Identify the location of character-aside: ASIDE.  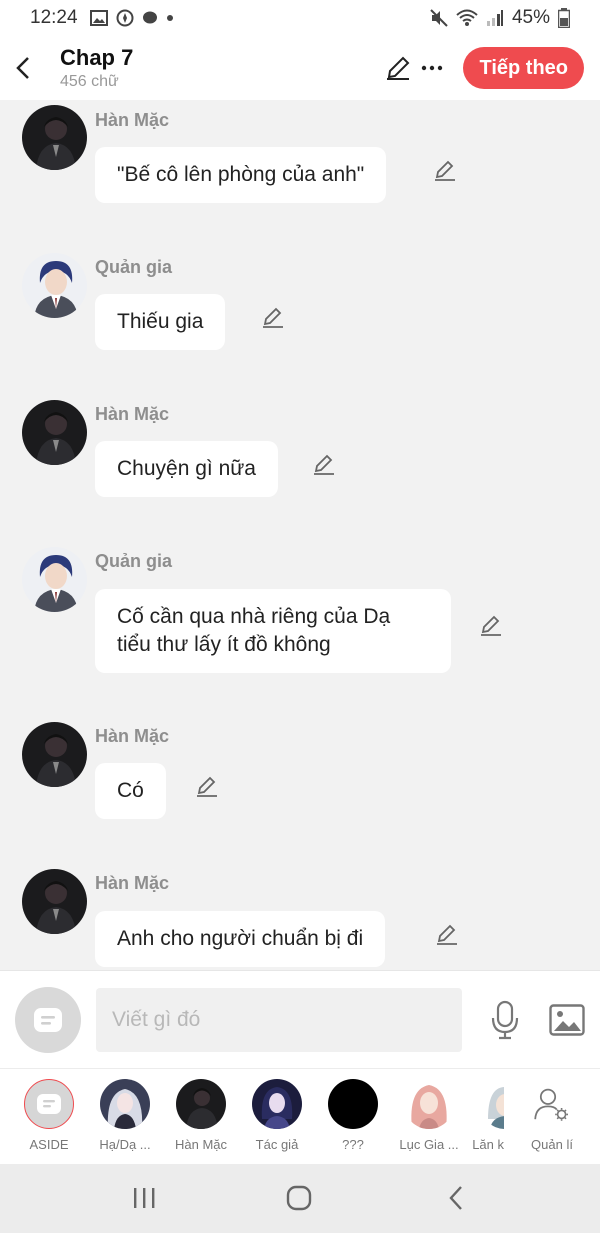
(49, 1115).